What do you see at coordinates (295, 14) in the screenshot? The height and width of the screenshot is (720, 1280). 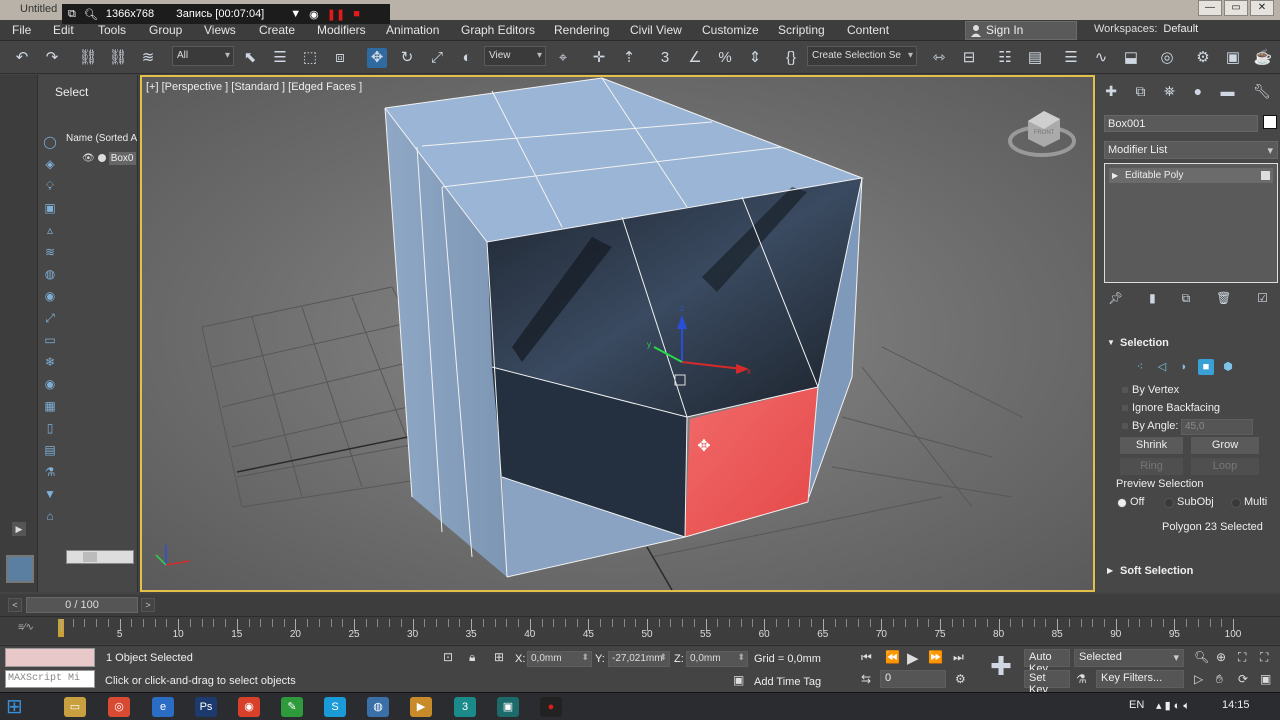 I see `dropdown-icon: ▼` at bounding box center [295, 14].